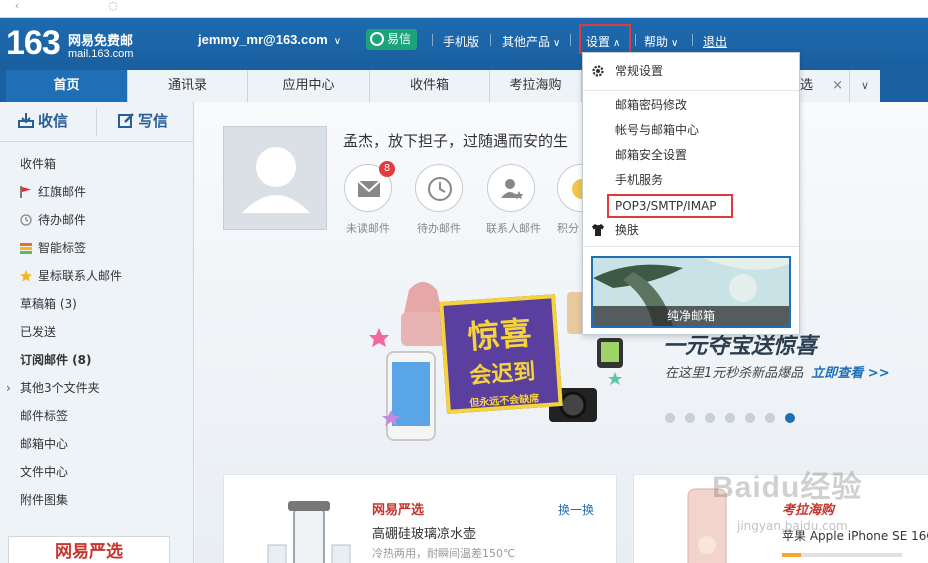 The width and height of the screenshot is (928, 563). What do you see at coordinates (598, 230) in the screenshot?
I see `tshirt-icon` at bounding box center [598, 230].